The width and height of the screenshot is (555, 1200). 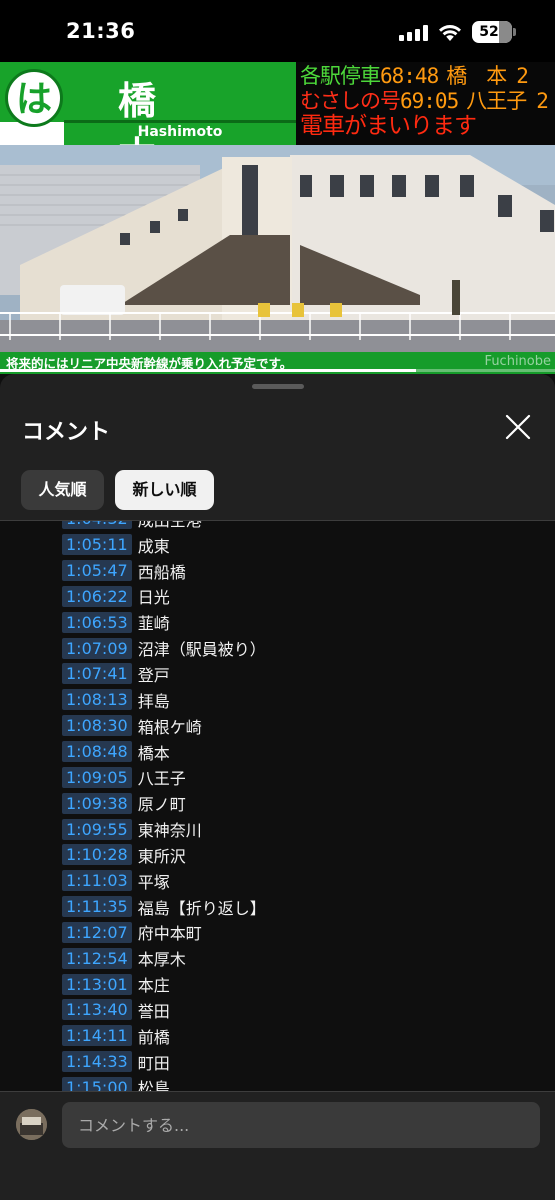 I want to click on timestamp-link: 1:12:54, so click(x=97, y=958).